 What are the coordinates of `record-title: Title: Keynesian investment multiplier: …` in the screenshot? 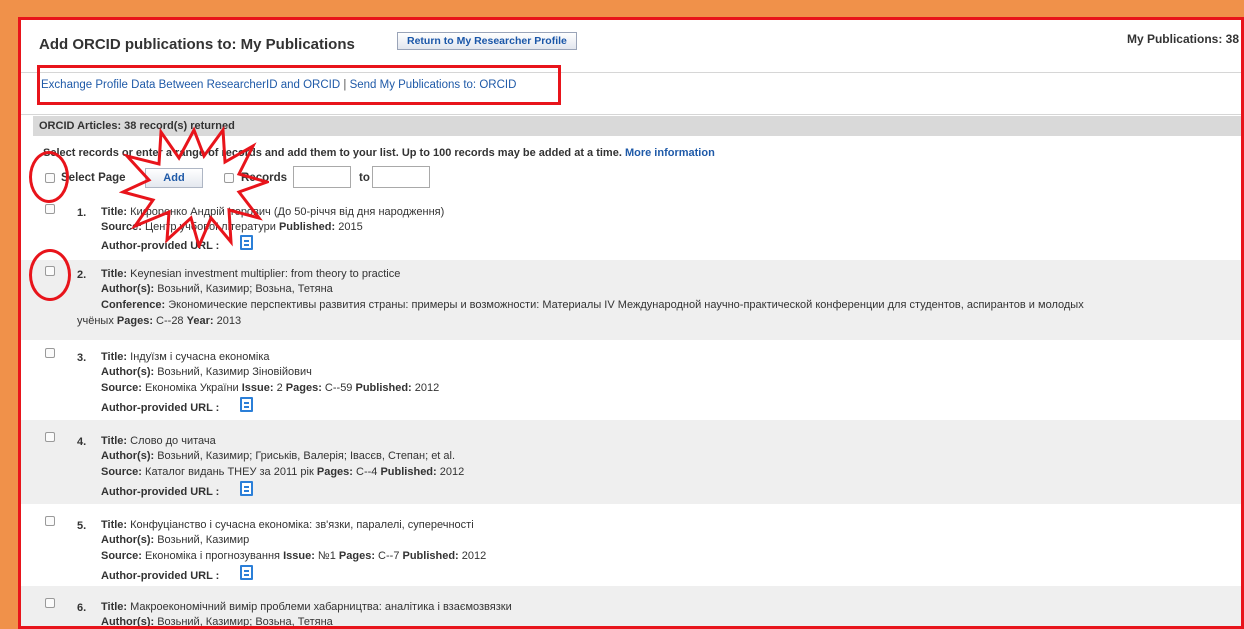 It's located at (250, 274).